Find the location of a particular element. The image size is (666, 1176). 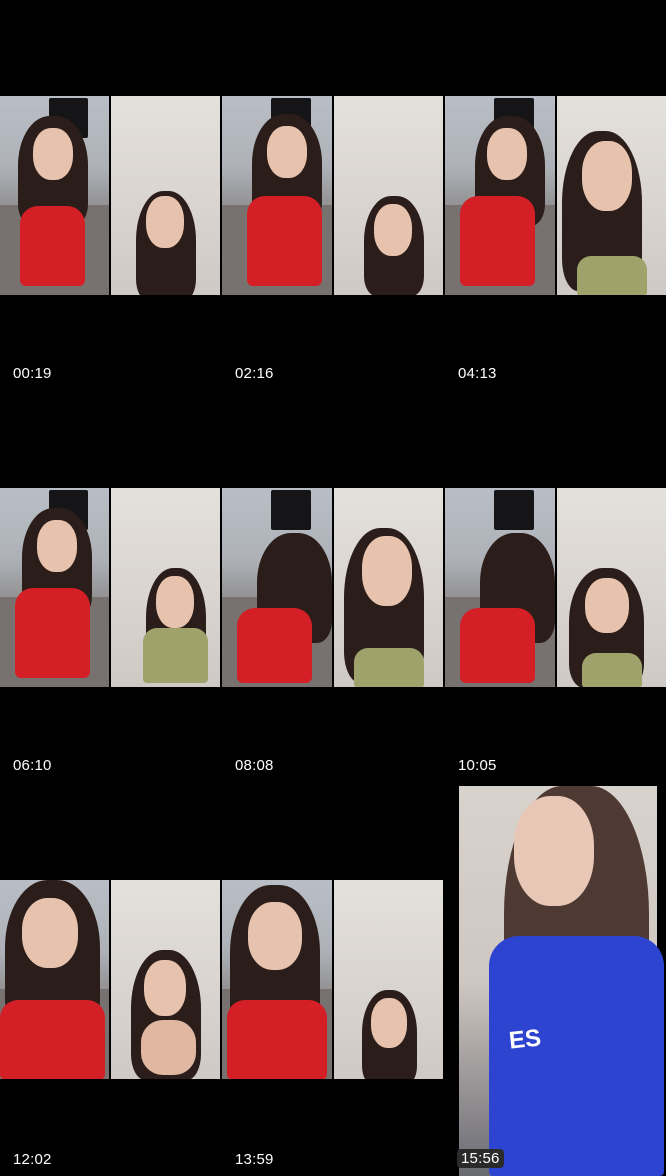

video-timestamp: 08:08 is located at coordinates (254, 765).